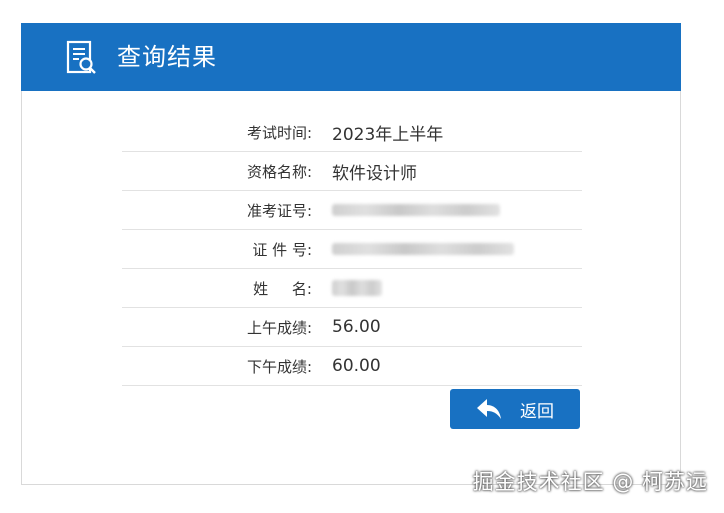  Describe the element at coordinates (167, 57) in the screenshot. I see `page-title: 查询结果` at that location.